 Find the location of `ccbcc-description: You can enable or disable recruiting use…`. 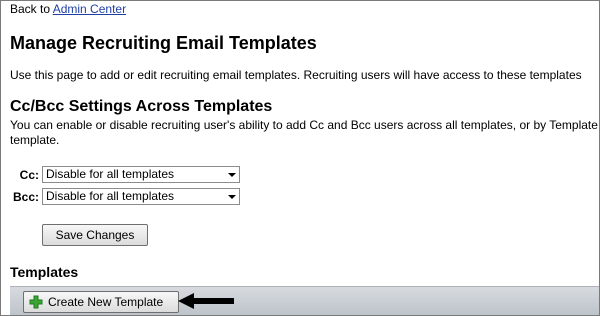

ccbcc-description: You can enable or disable recruiting use… is located at coordinates (305, 132).